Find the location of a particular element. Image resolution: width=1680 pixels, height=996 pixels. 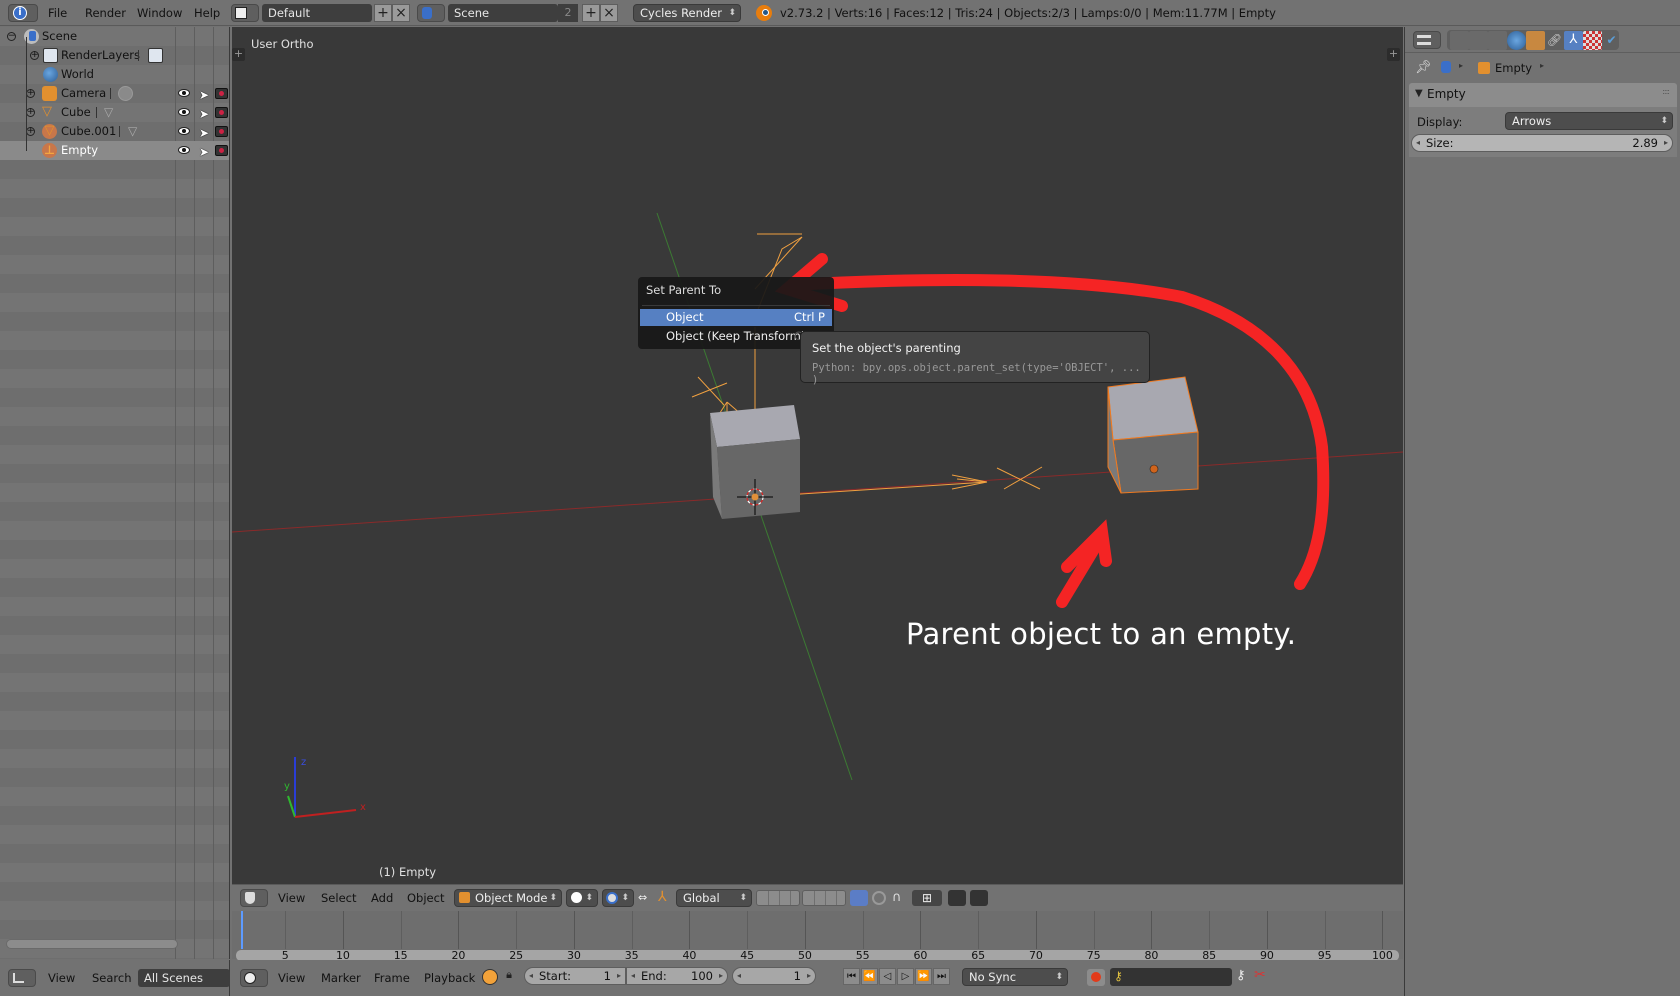

add-scene-button: + is located at coordinates (591, 13).